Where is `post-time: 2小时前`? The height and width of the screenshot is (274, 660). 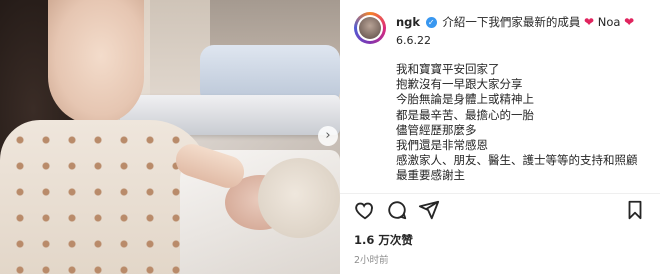
post-time: 2小时前 is located at coordinates (371, 260).